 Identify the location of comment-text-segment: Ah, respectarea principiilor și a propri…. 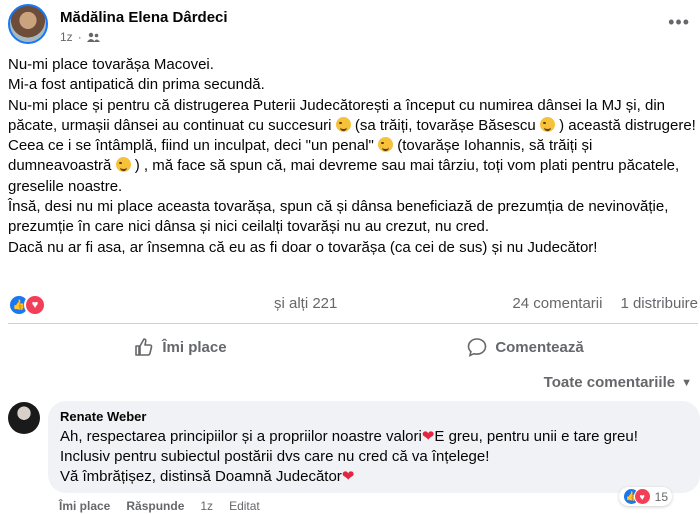
(241, 436).